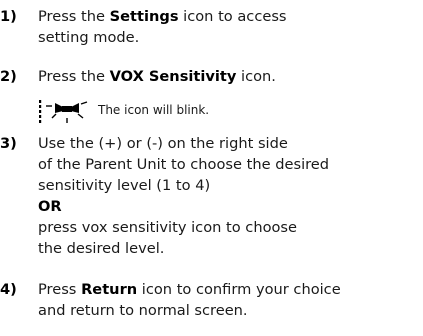 This screenshot has width=423, height=336. Describe the element at coordinates (154, 110) in the screenshot. I see `blink-note-text: The icon will blink.` at that location.